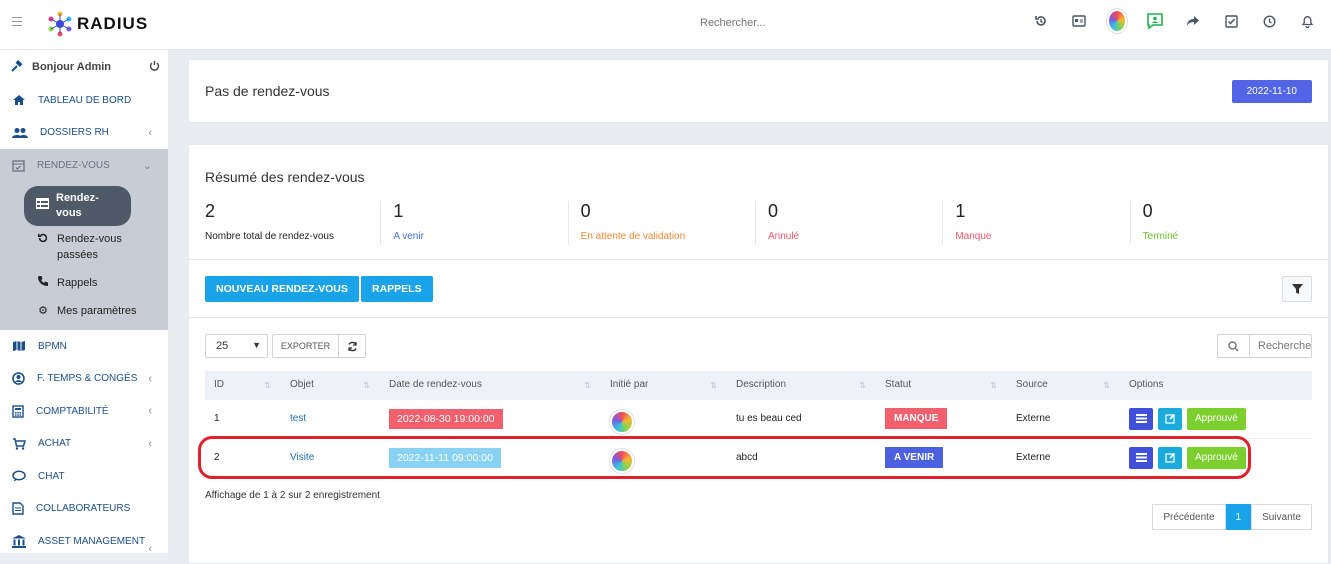 The image size is (1331, 564). What do you see at coordinates (1079, 21) in the screenshot?
I see `id-card-icon` at bounding box center [1079, 21].